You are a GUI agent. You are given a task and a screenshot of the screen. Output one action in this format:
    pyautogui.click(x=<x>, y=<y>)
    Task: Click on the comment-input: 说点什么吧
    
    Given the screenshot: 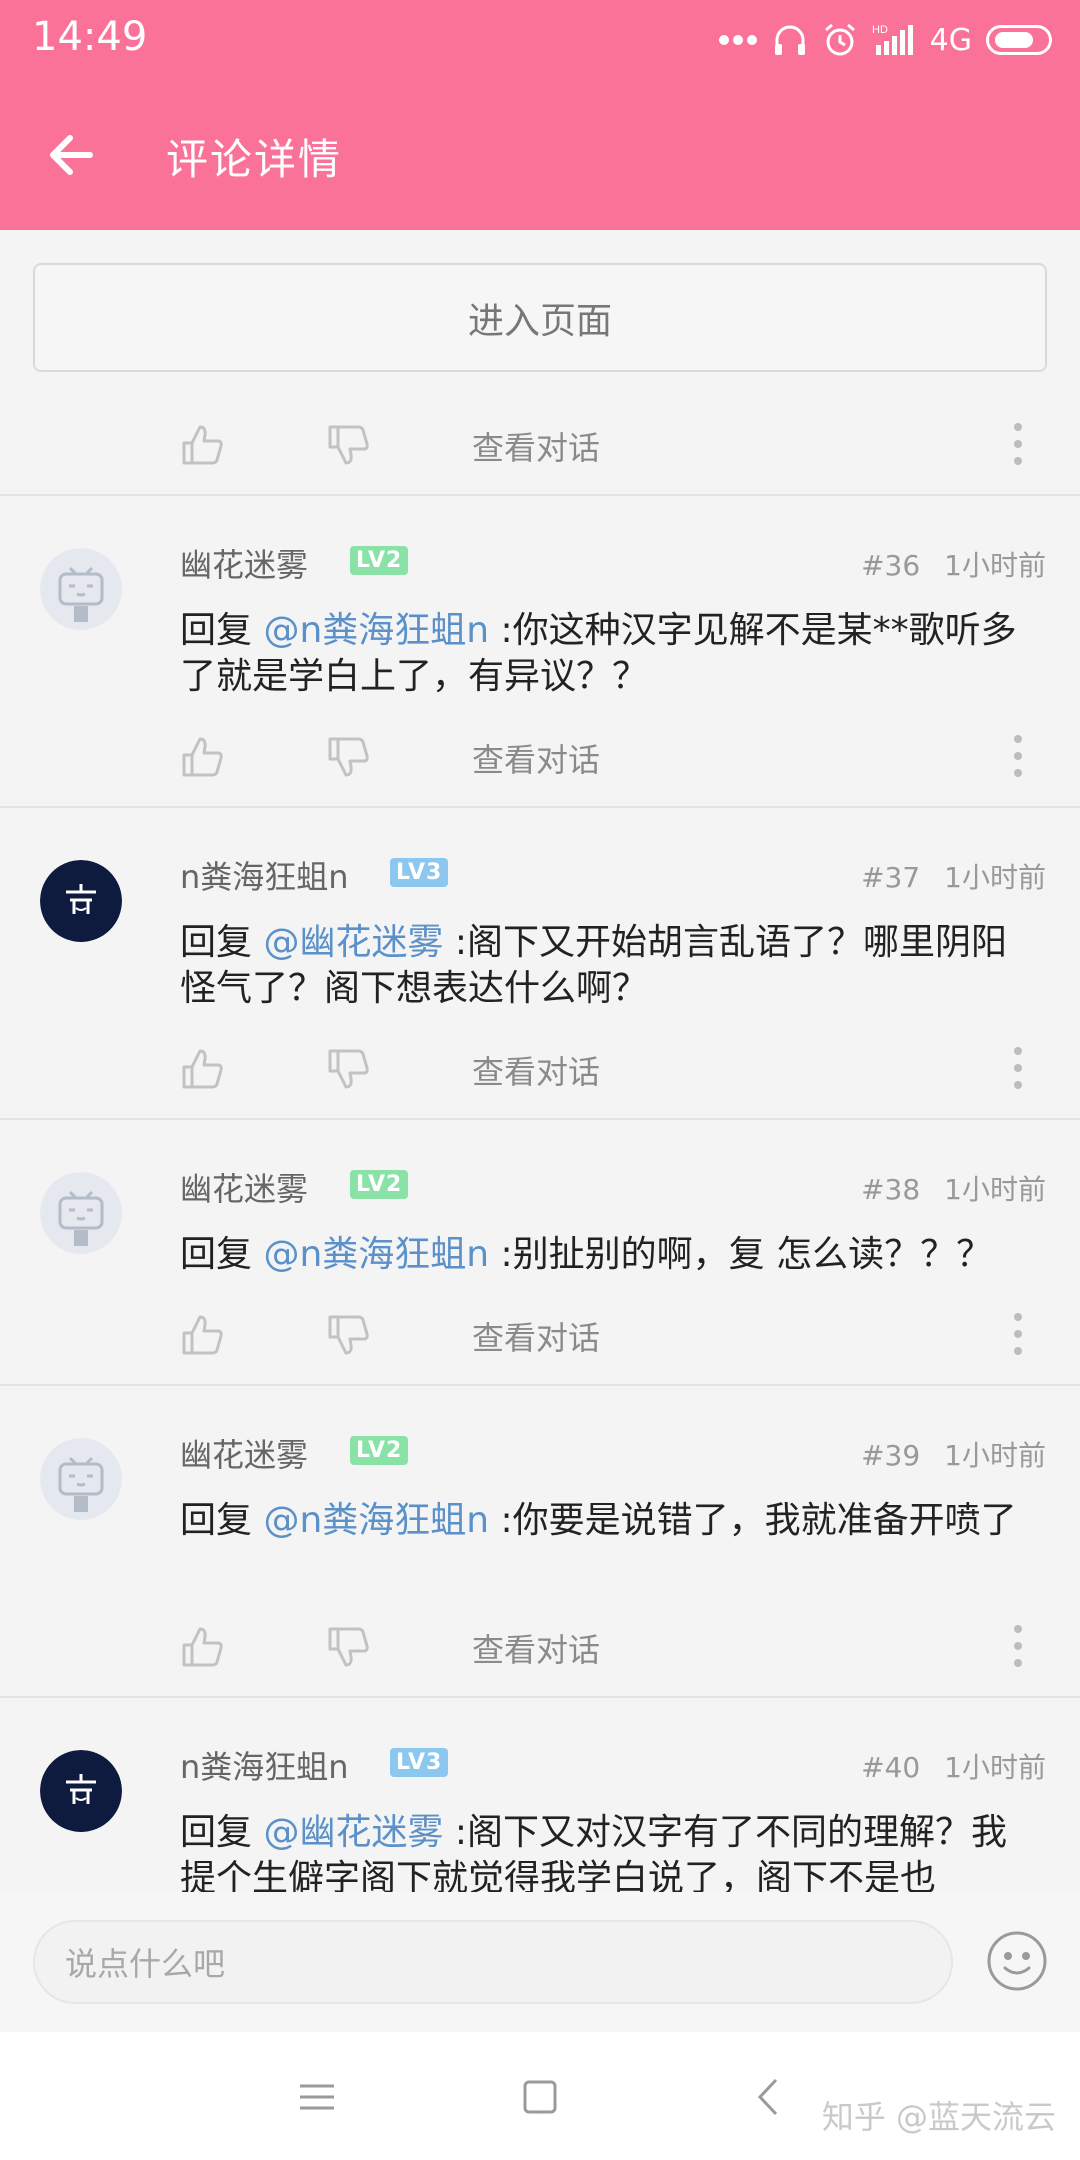 What is the action you would take?
    pyautogui.click(x=493, y=1962)
    